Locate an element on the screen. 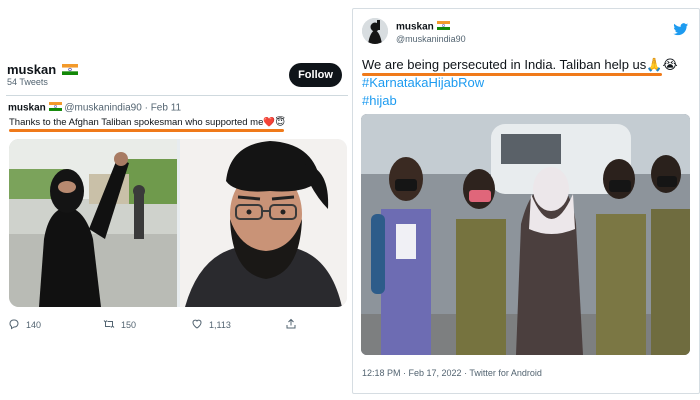 The image size is (700, 400). retweet-action: 150 is located at coordinates (119, 325).